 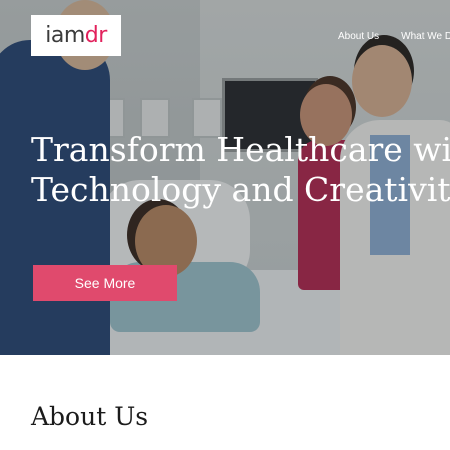 I want to click on nav-link-what-we-do: What We Do, so click(x=425, y=36).